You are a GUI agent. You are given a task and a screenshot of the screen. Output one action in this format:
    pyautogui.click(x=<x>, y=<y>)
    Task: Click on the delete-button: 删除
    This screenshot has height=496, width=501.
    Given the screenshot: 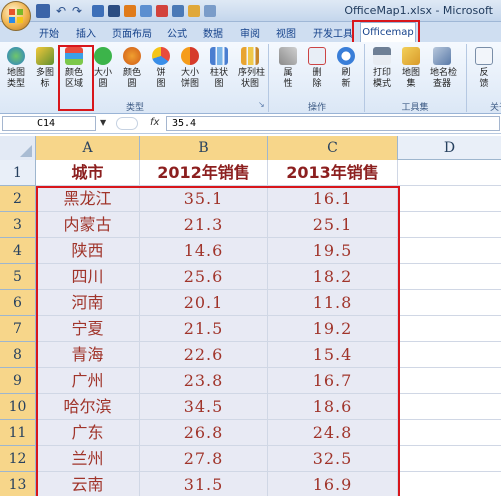 What is the action you would take?
    pyautogui.click(x=317, y=68)
    